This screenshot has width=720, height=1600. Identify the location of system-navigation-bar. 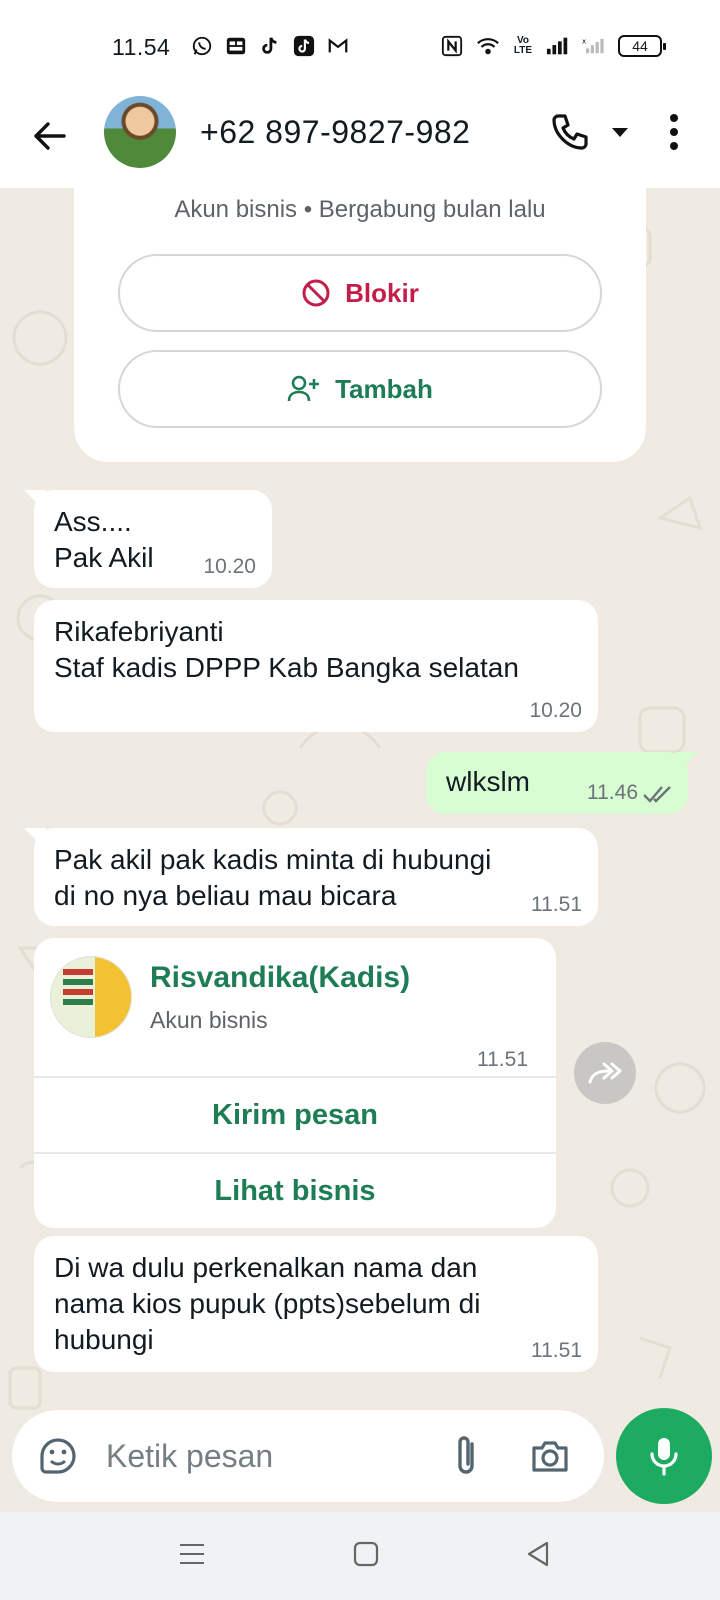
(360, 1556).